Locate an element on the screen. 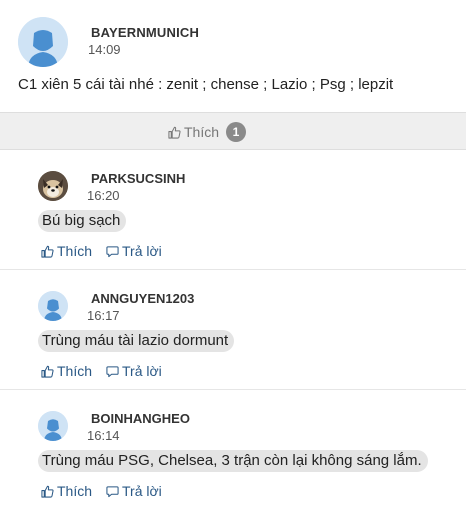  reply-username: PARKSUCSINH is located at coordinates (138, 178).